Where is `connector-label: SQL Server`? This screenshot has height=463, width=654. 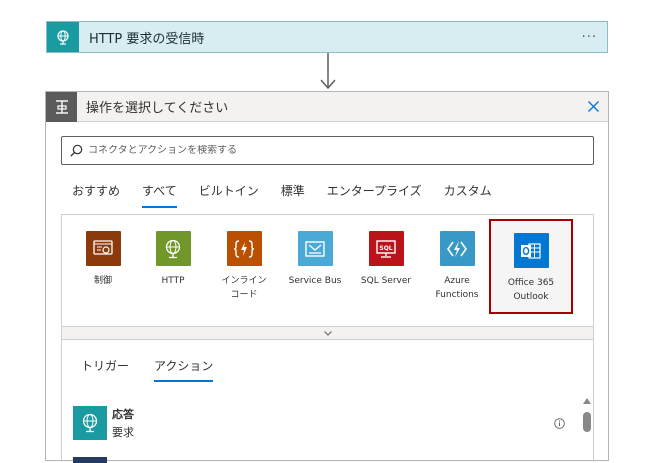
connector-label: SQL Server is located at coordinates (386, 281).